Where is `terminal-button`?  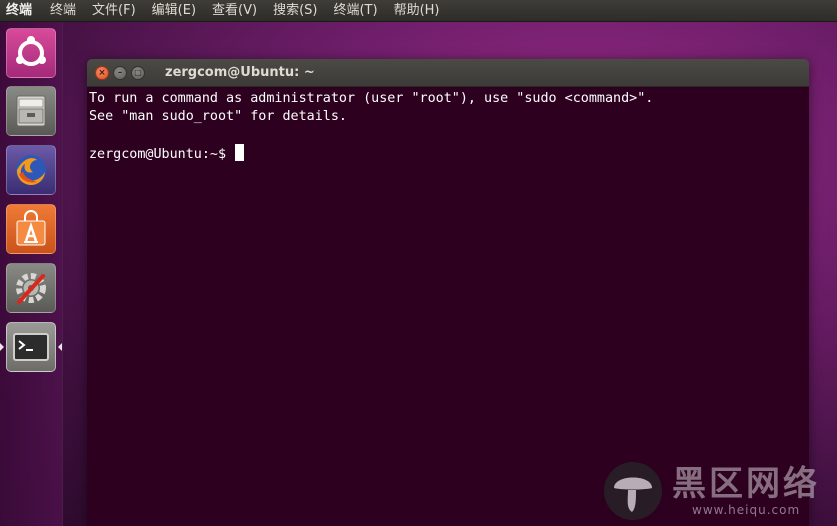 terminal-button is located at coordinates (31, 347).